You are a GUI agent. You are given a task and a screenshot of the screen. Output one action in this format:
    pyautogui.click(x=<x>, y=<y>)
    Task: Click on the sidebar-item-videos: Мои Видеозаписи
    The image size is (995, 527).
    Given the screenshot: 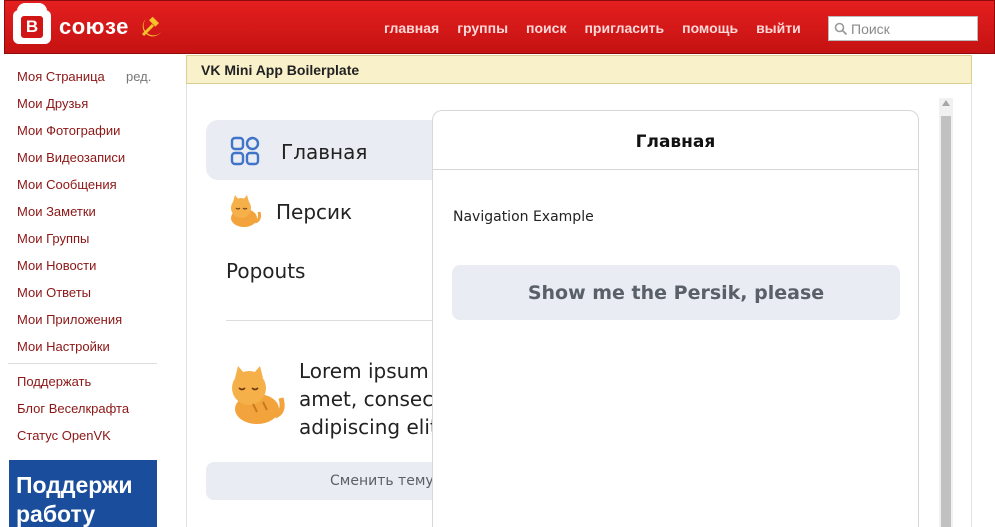 What is the action you would take?
    pyautogui.click(x=71, y=157)
    